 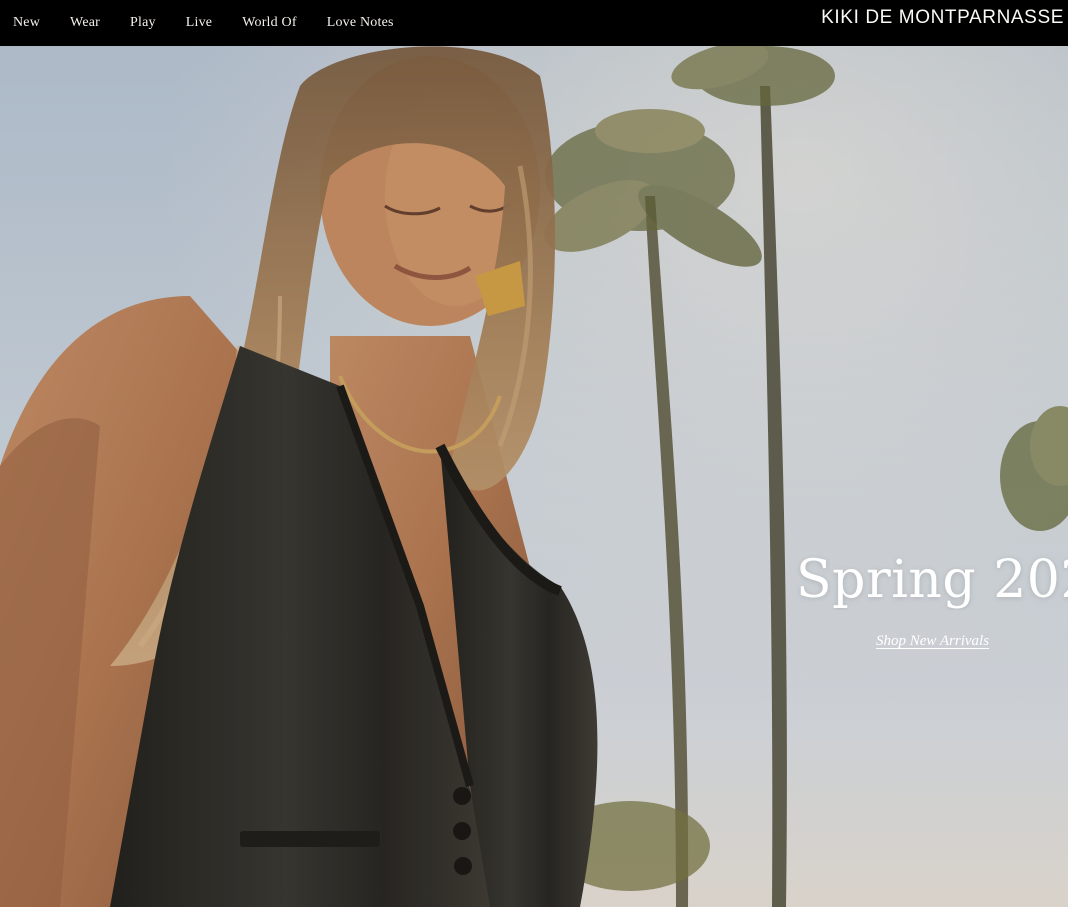 I want to click on hero-title: Spring 2026, so click(x=932, y=580).